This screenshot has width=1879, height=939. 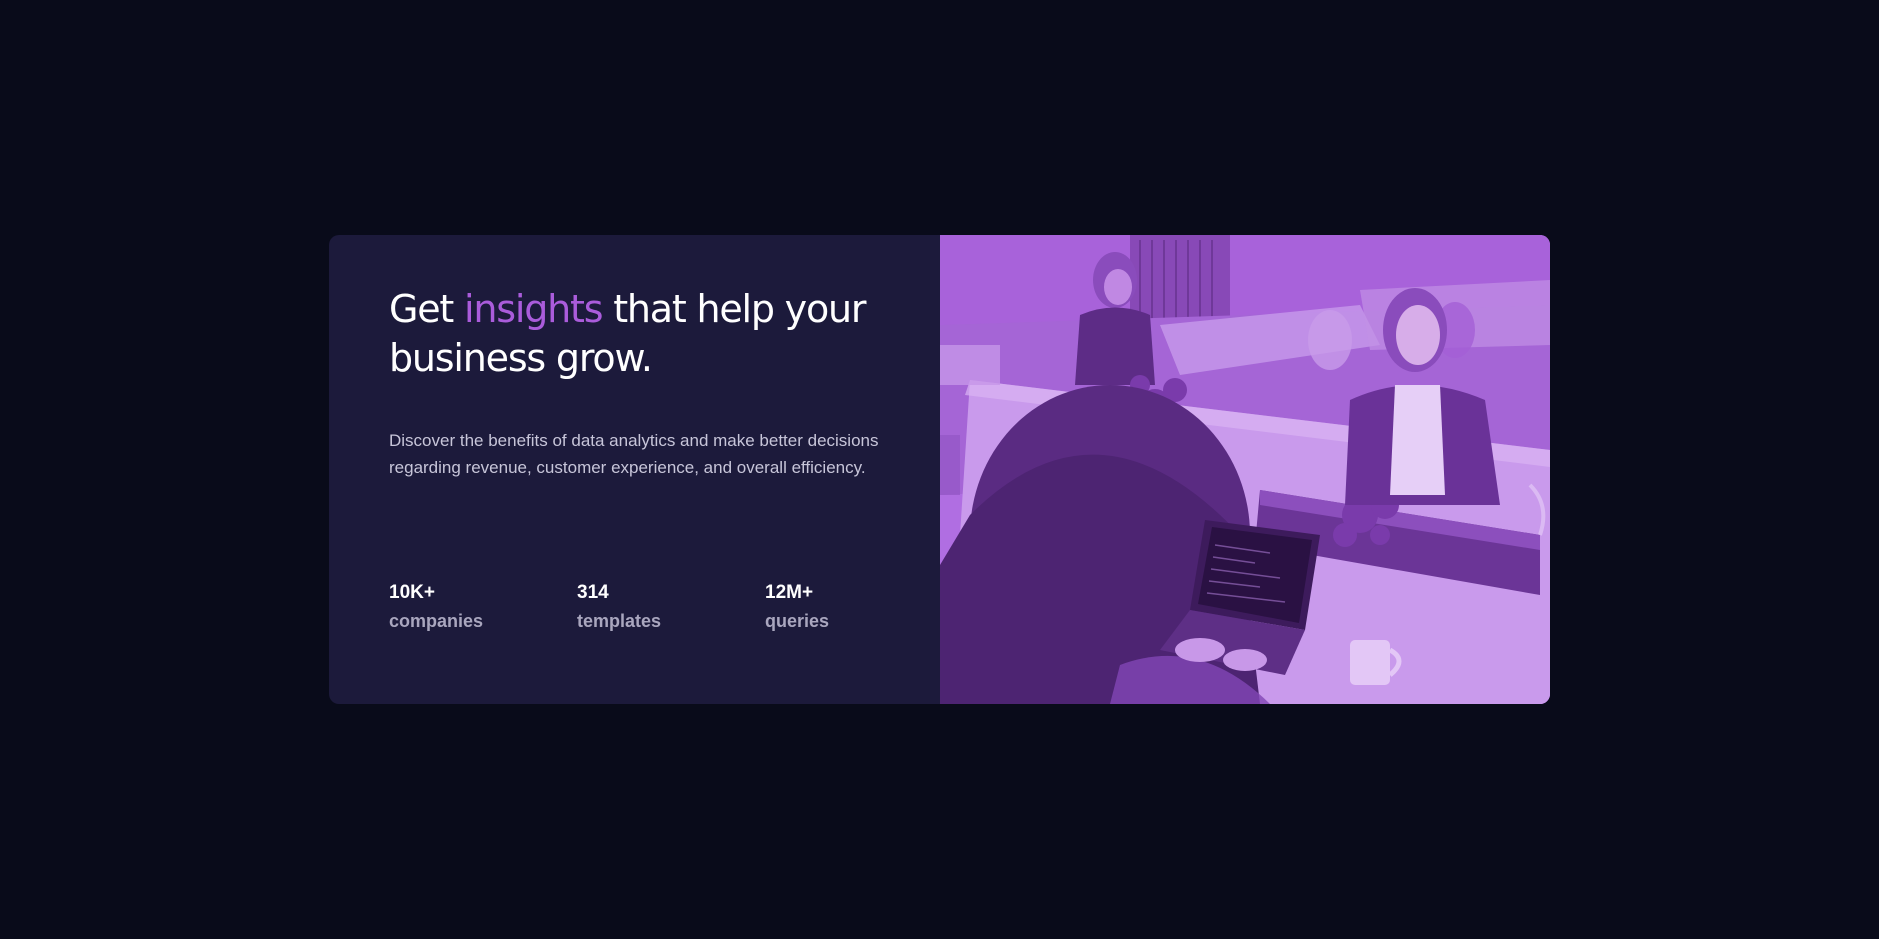 I want to click on stat-templates: 314 templates, so click(x=671, y=608).